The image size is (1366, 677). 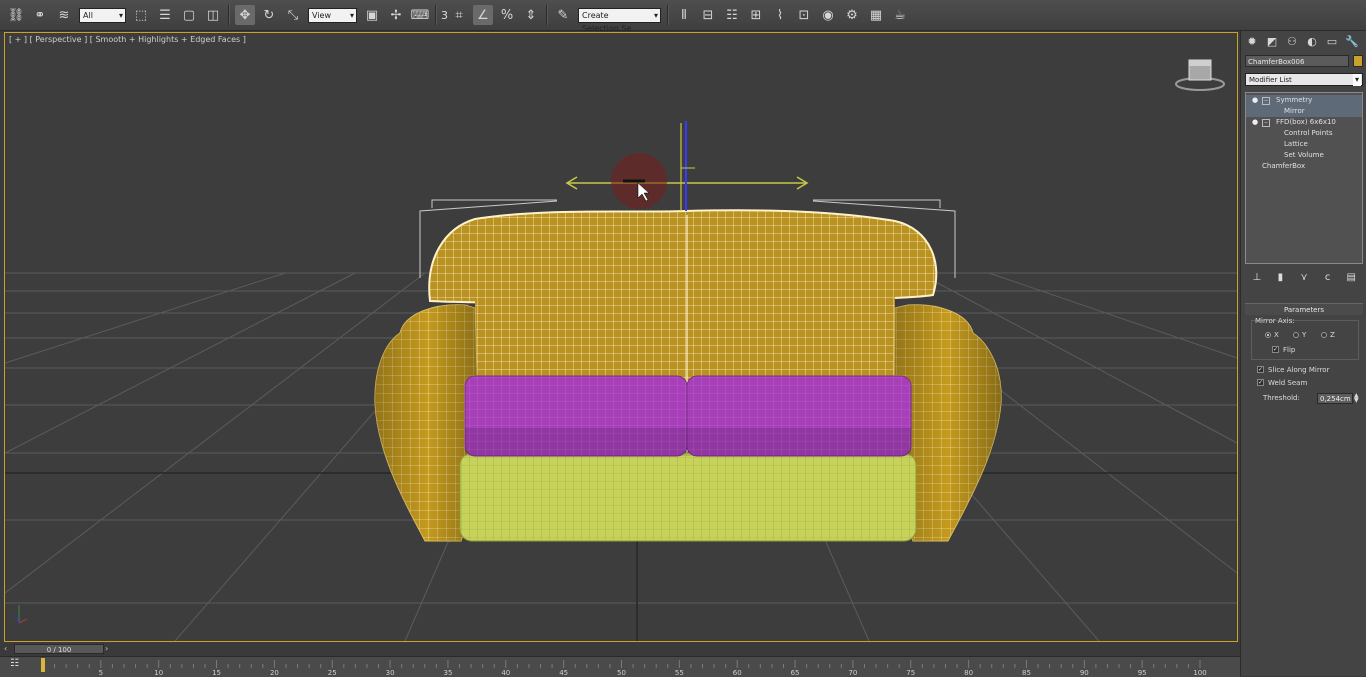 I want to click on axis-z-radio, so click(x=1324, y=335).